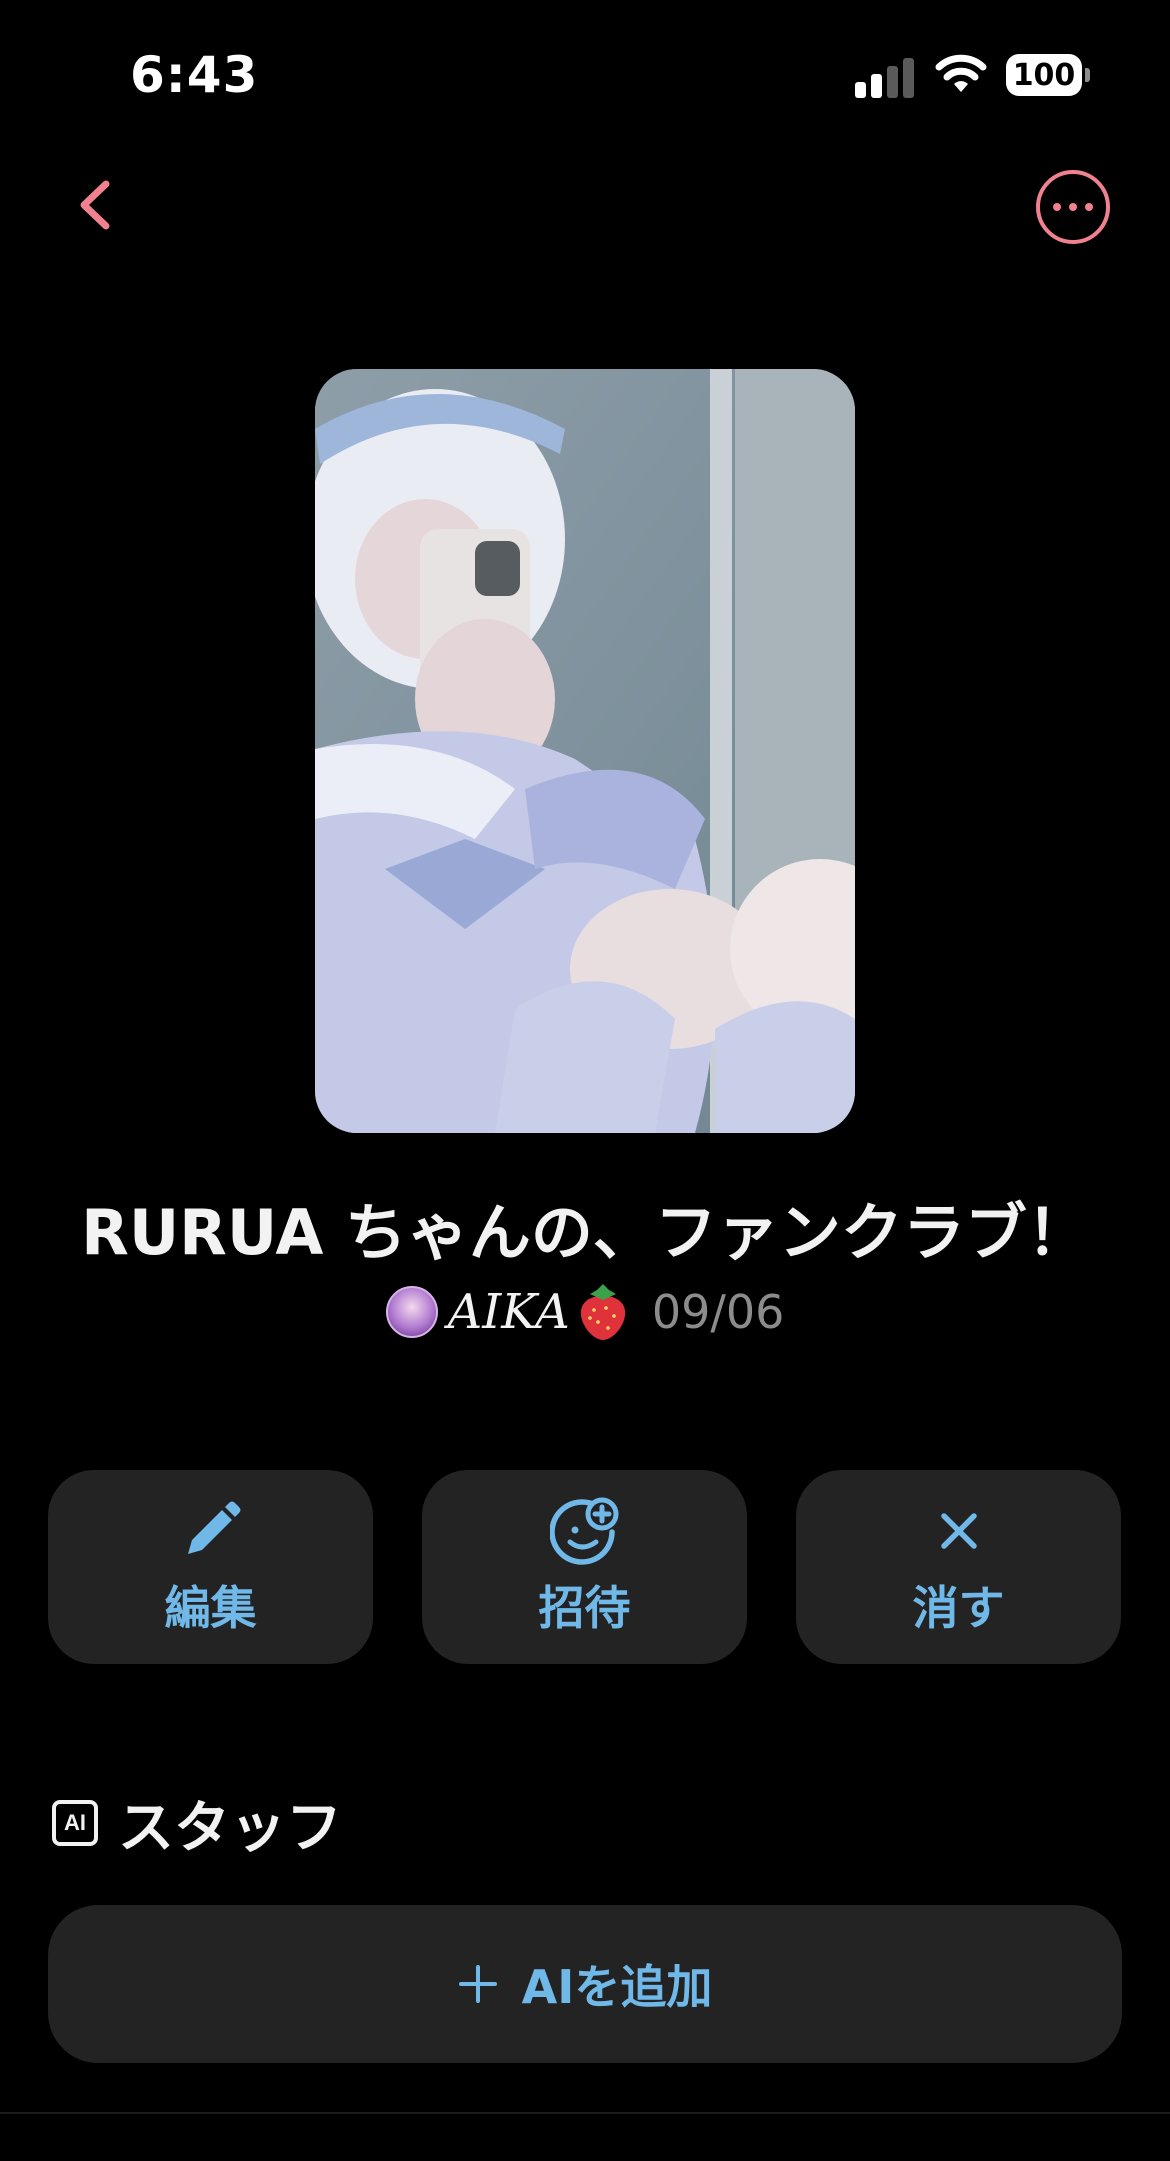 The width and height of the screenshot is (1170, 2161). I want to click on plus-icon, so click(477, 1984).